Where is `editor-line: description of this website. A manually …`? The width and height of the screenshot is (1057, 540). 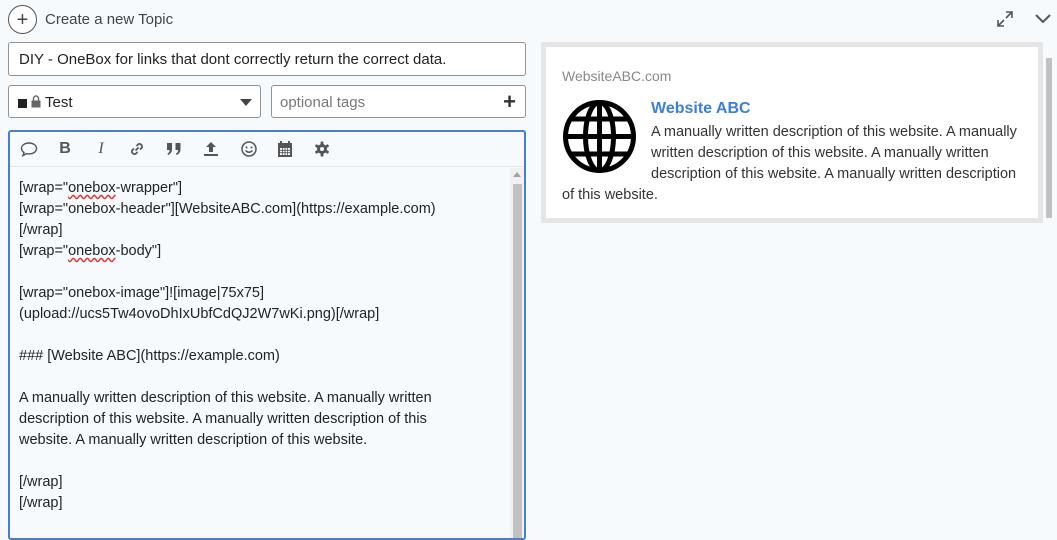
editor-line: description of this website. A manually … is located at coordinates (223, 419).